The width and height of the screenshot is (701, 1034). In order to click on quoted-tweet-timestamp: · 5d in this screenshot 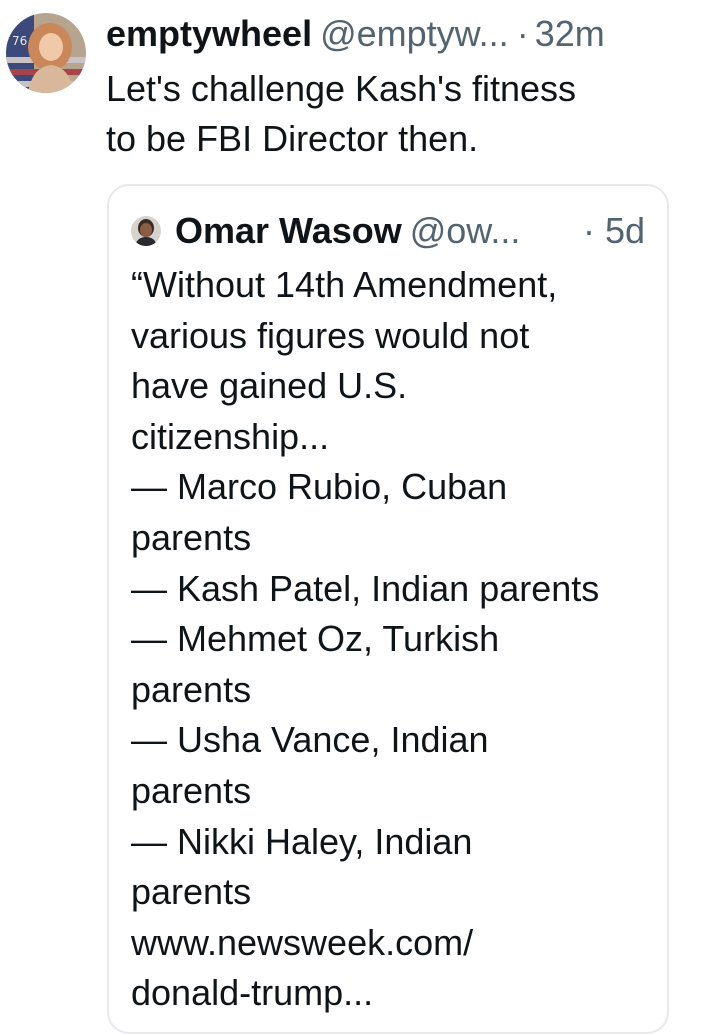, I will do `click(613, 230)`.